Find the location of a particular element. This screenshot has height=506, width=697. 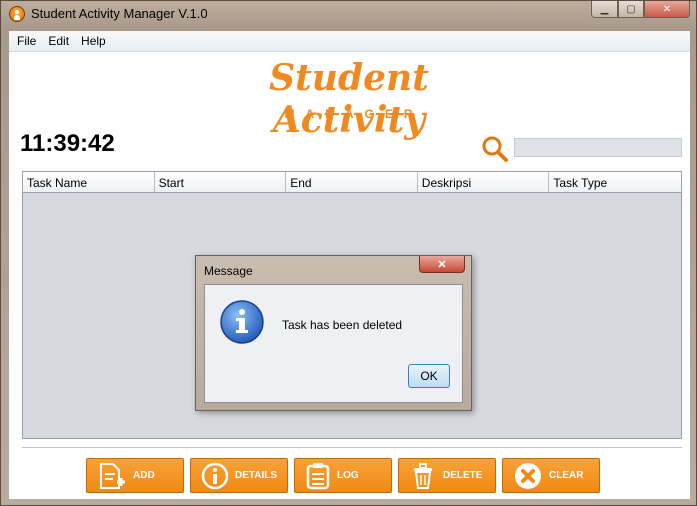

add-button: ADD is located at coordinates (135, 475).